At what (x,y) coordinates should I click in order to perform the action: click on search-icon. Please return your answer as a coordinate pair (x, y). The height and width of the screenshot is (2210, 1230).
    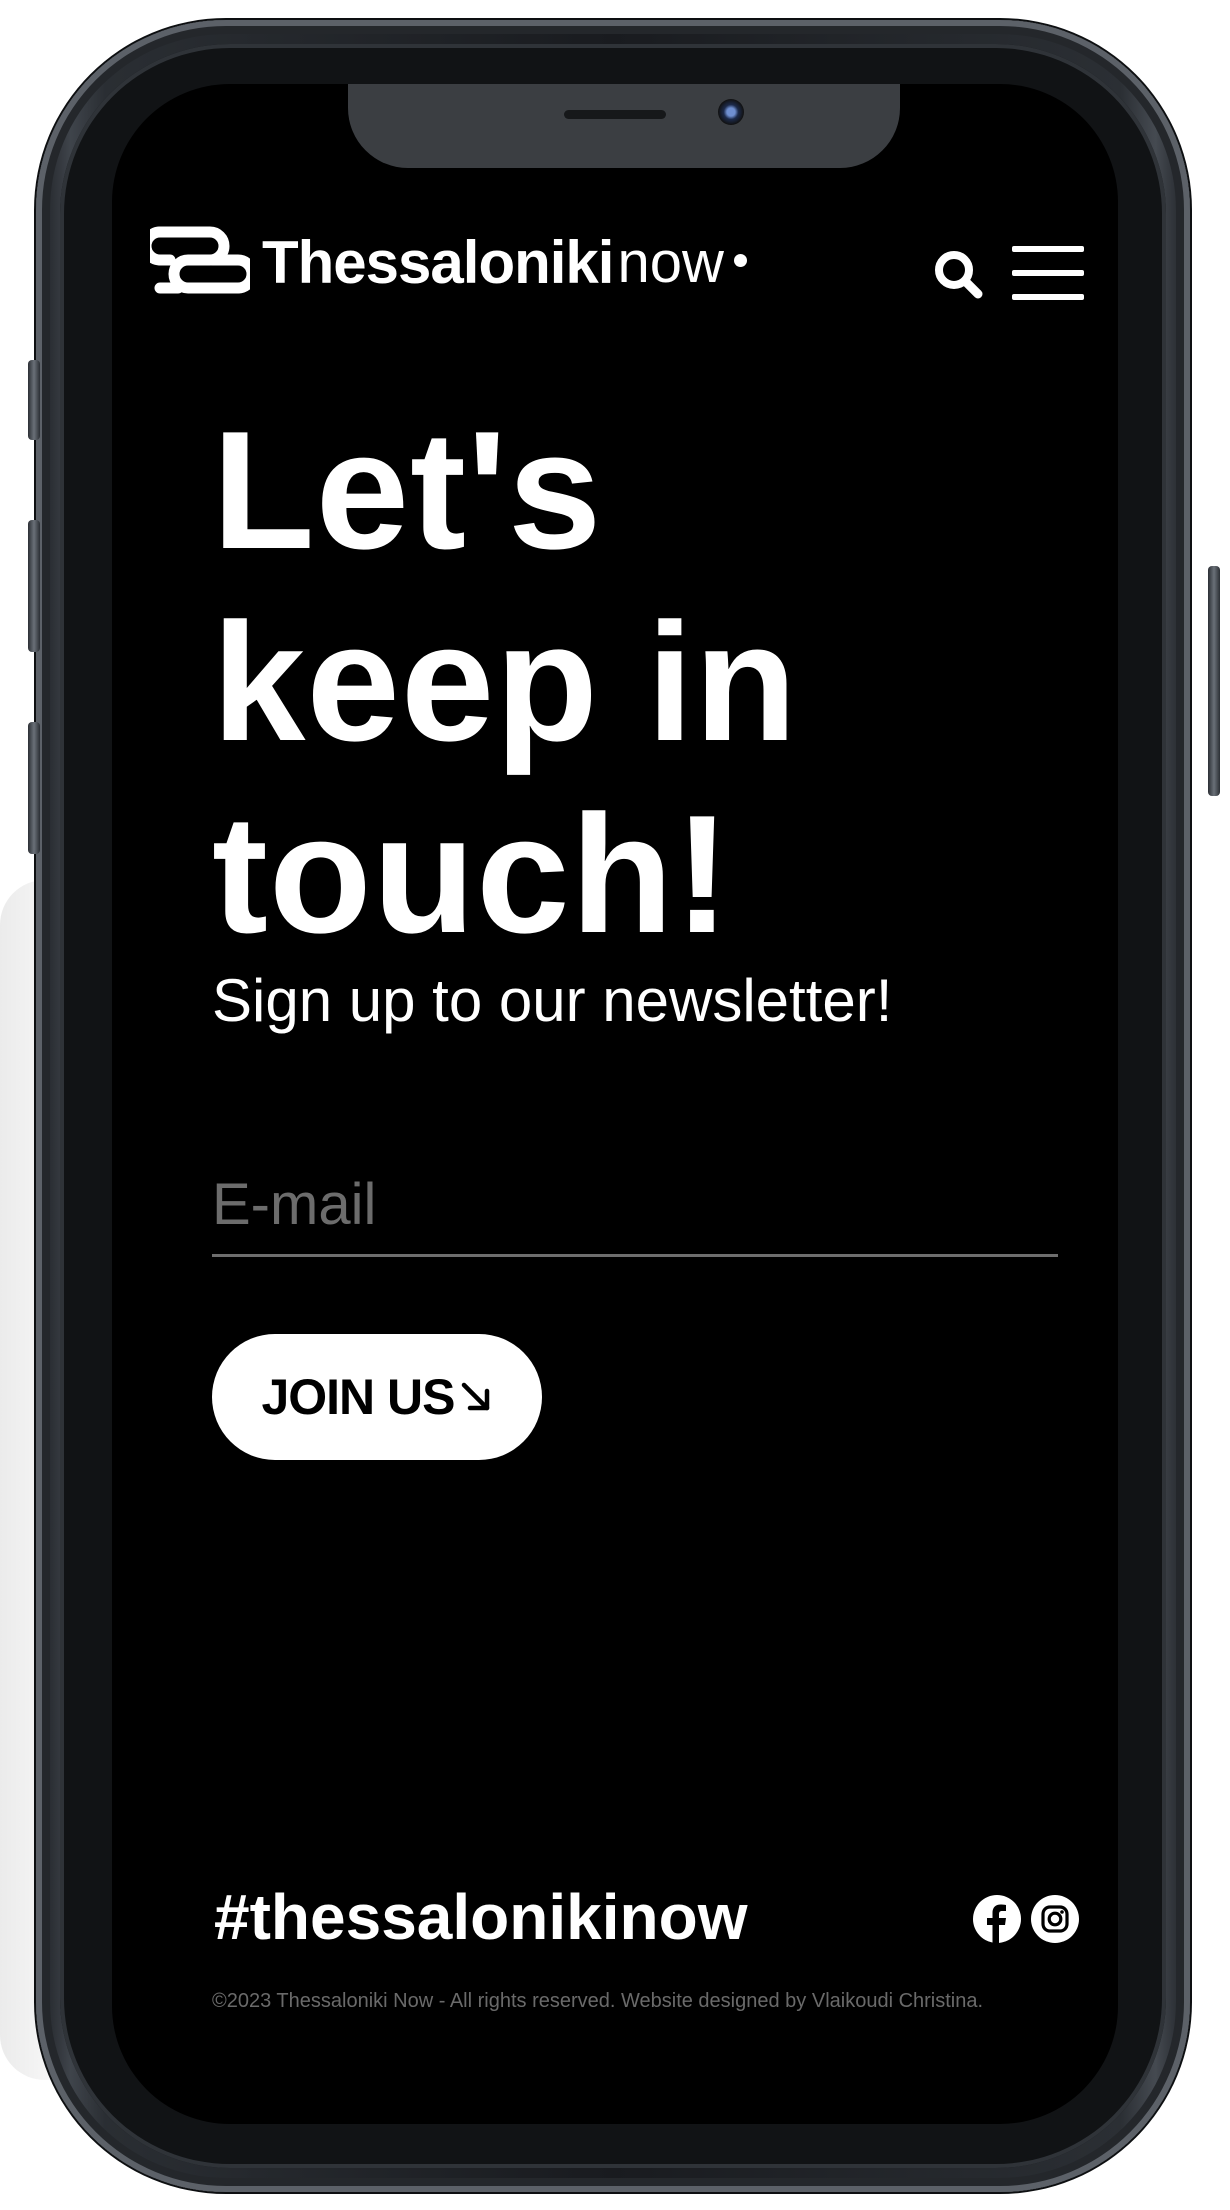
    Looking at the image, I should click on (959, 275).